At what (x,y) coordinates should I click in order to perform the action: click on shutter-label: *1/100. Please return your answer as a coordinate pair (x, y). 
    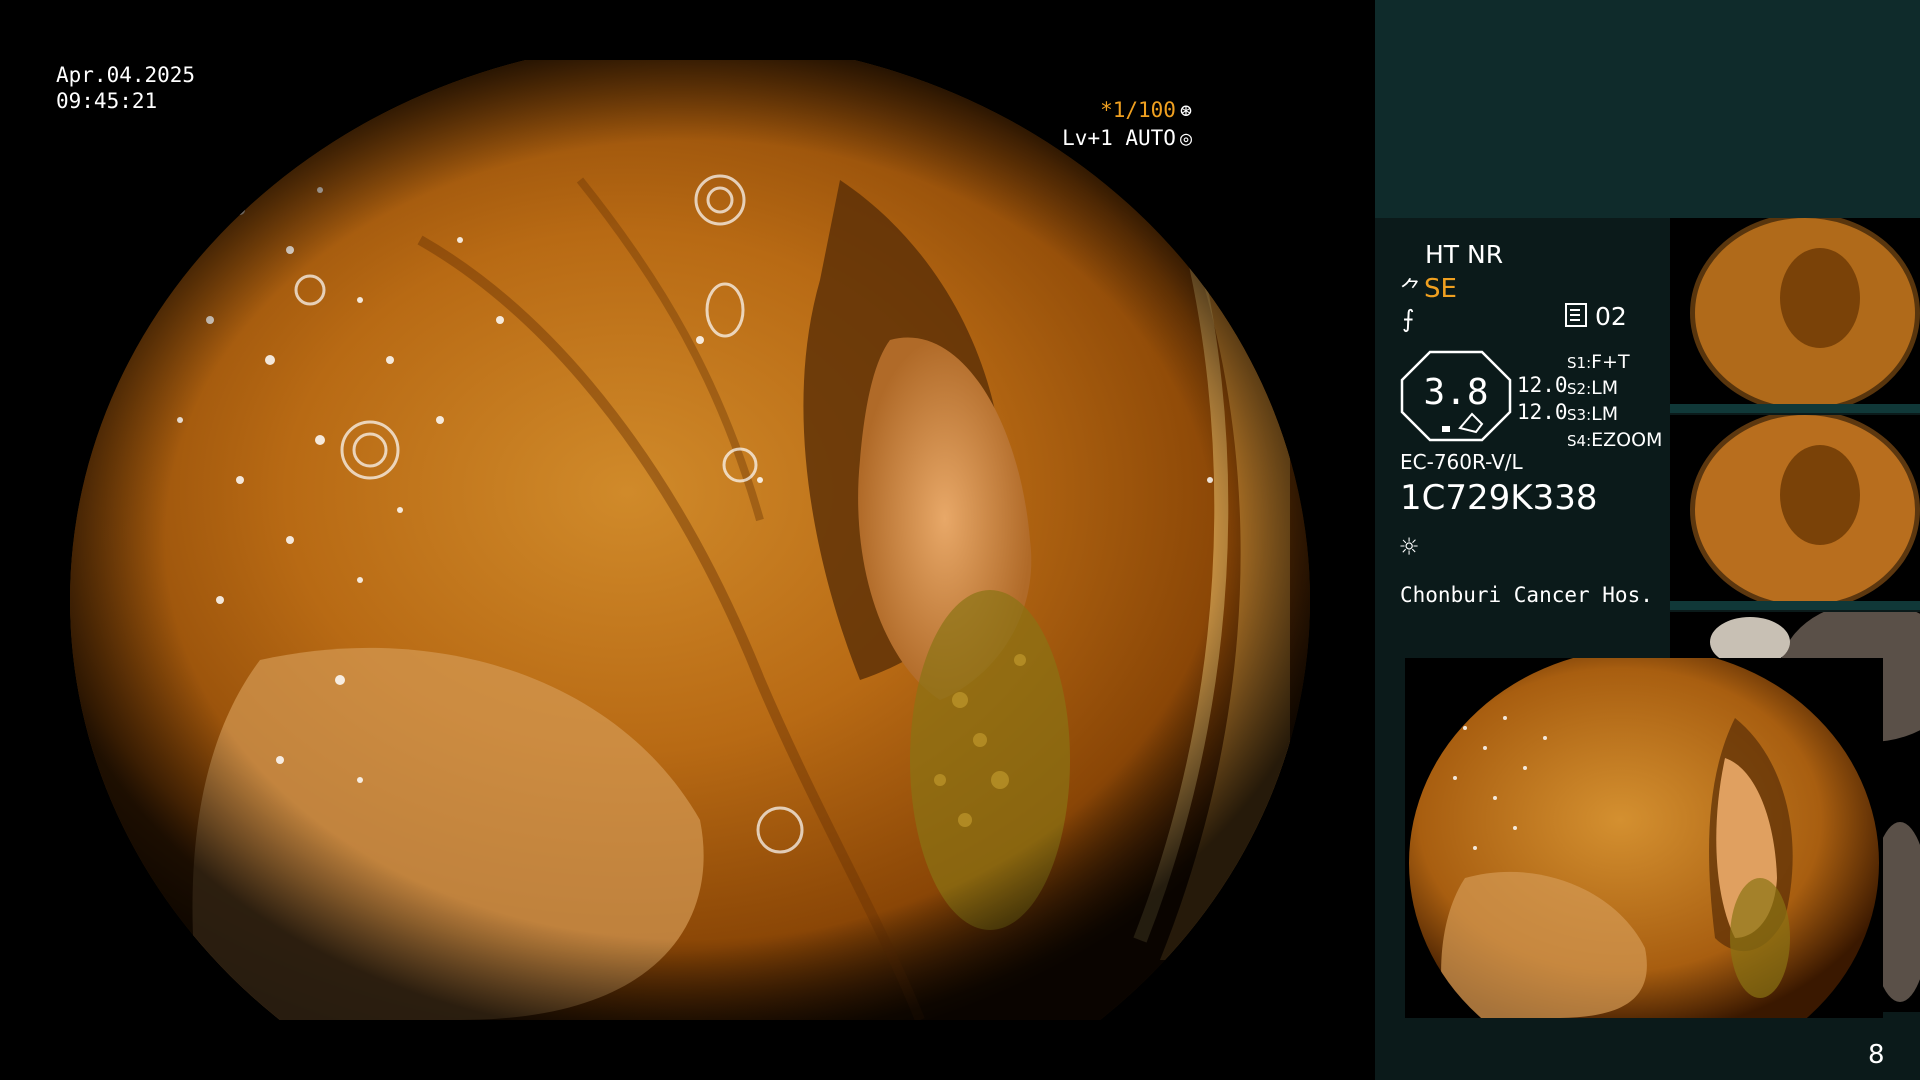
    Looking at the image, I should click on (1138, 110).